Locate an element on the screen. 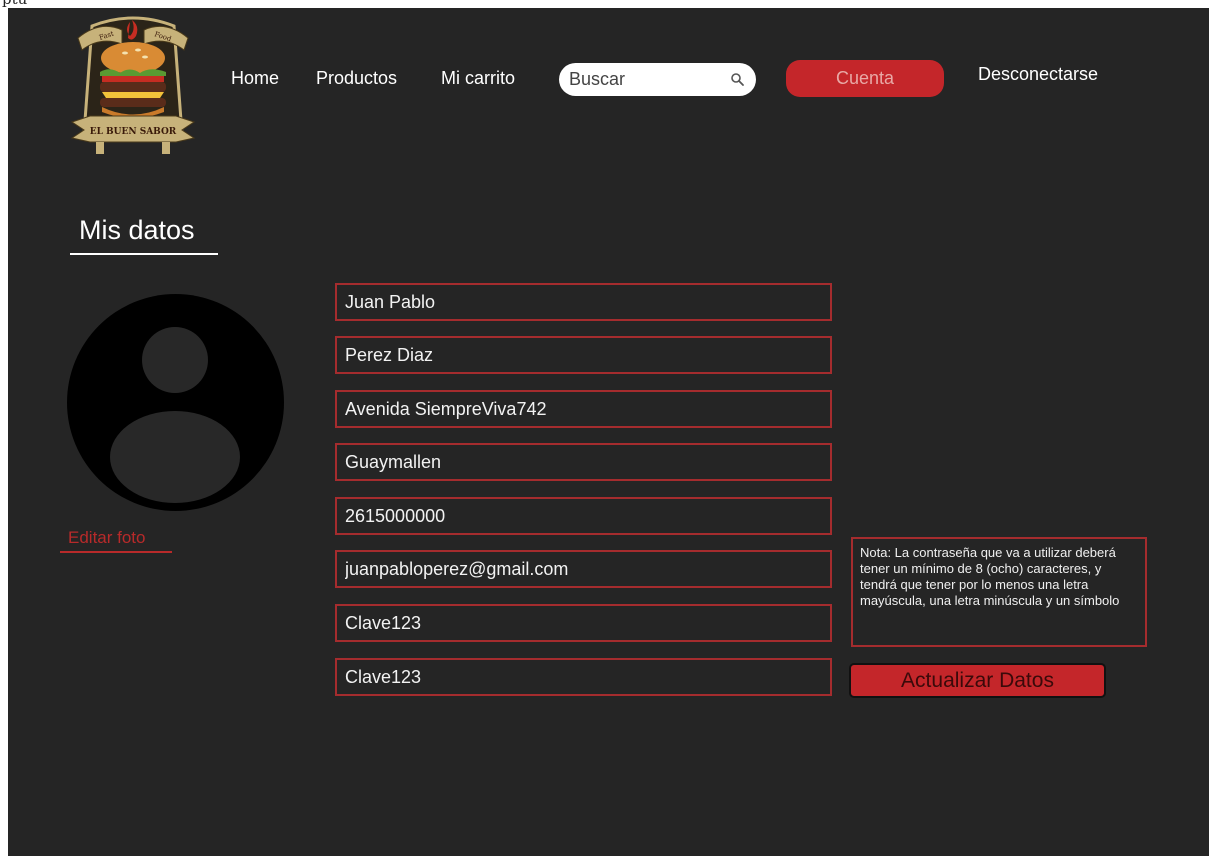 Image resolution: width=1209 pixels, height=856 pixels. edit-photo-underline is located at coordinates (116, 552).